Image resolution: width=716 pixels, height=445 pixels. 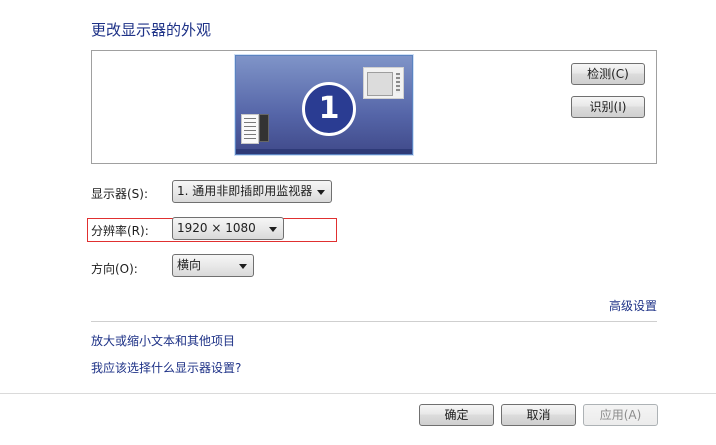 I want to click on document-thumbnail-icon, so click(x=250, y=129).